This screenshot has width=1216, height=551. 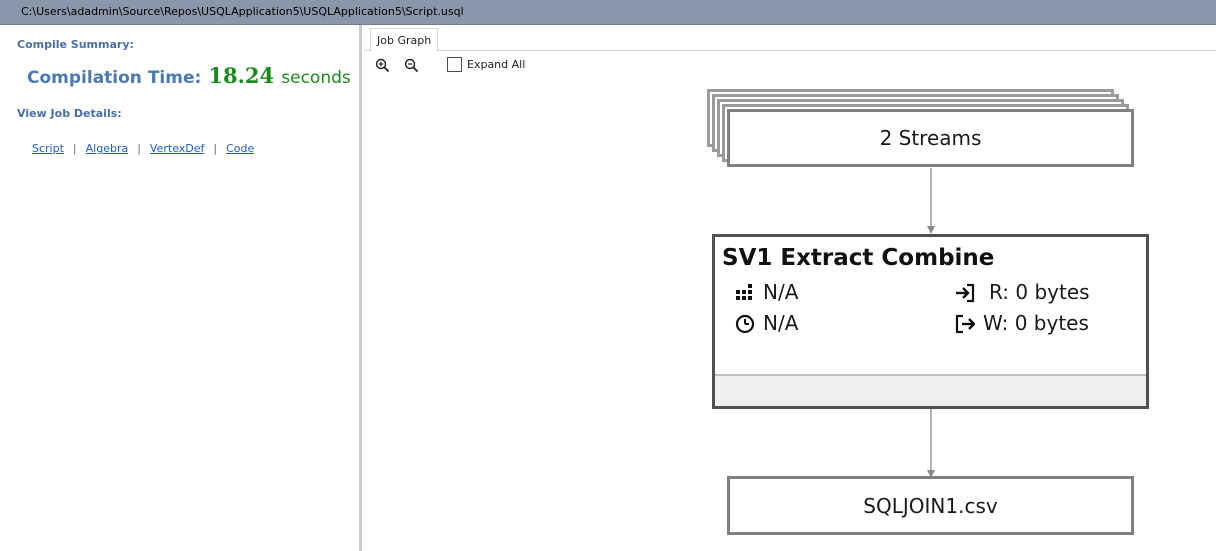 What do you see at coordinates (241, 75) in the screenshot?
I see `compilation-time-value: 18.24` at bounding box center [241, 75].